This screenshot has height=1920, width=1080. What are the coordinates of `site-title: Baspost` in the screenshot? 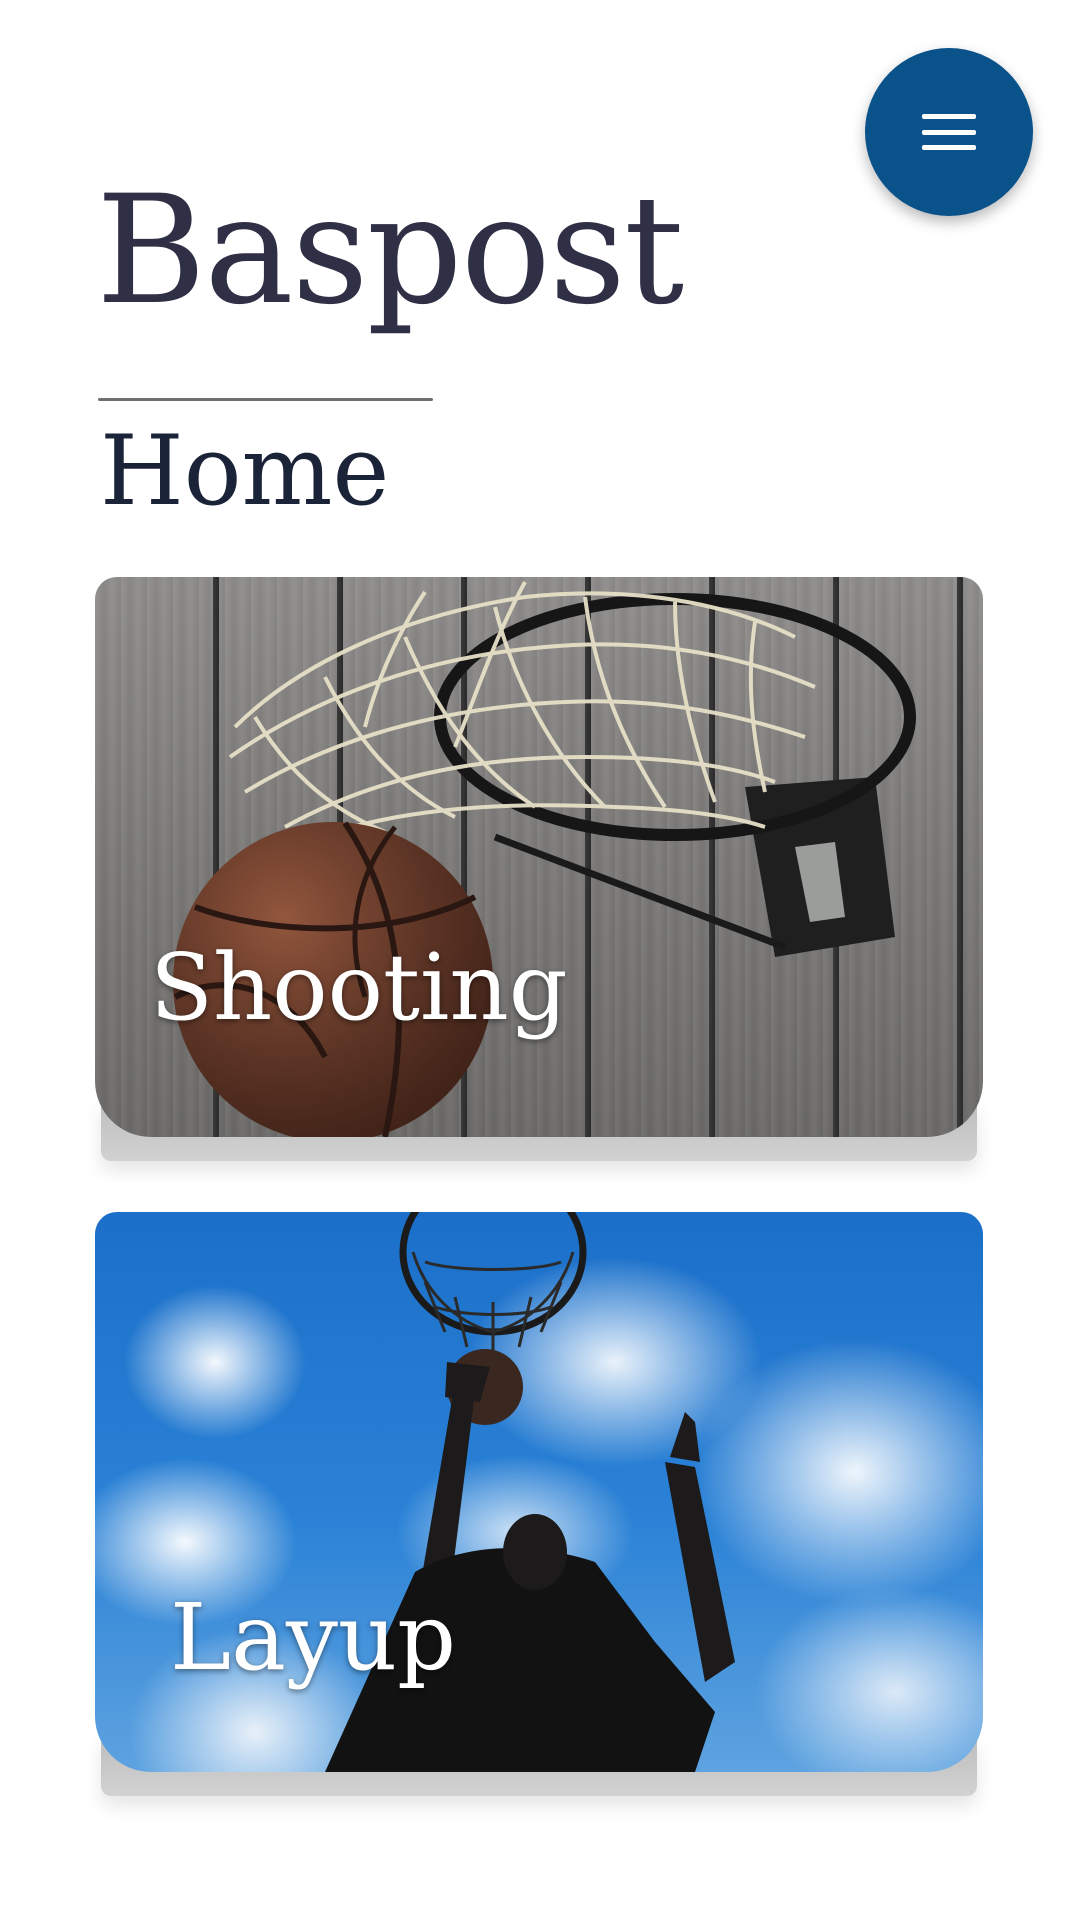 It's located at (390, 251).